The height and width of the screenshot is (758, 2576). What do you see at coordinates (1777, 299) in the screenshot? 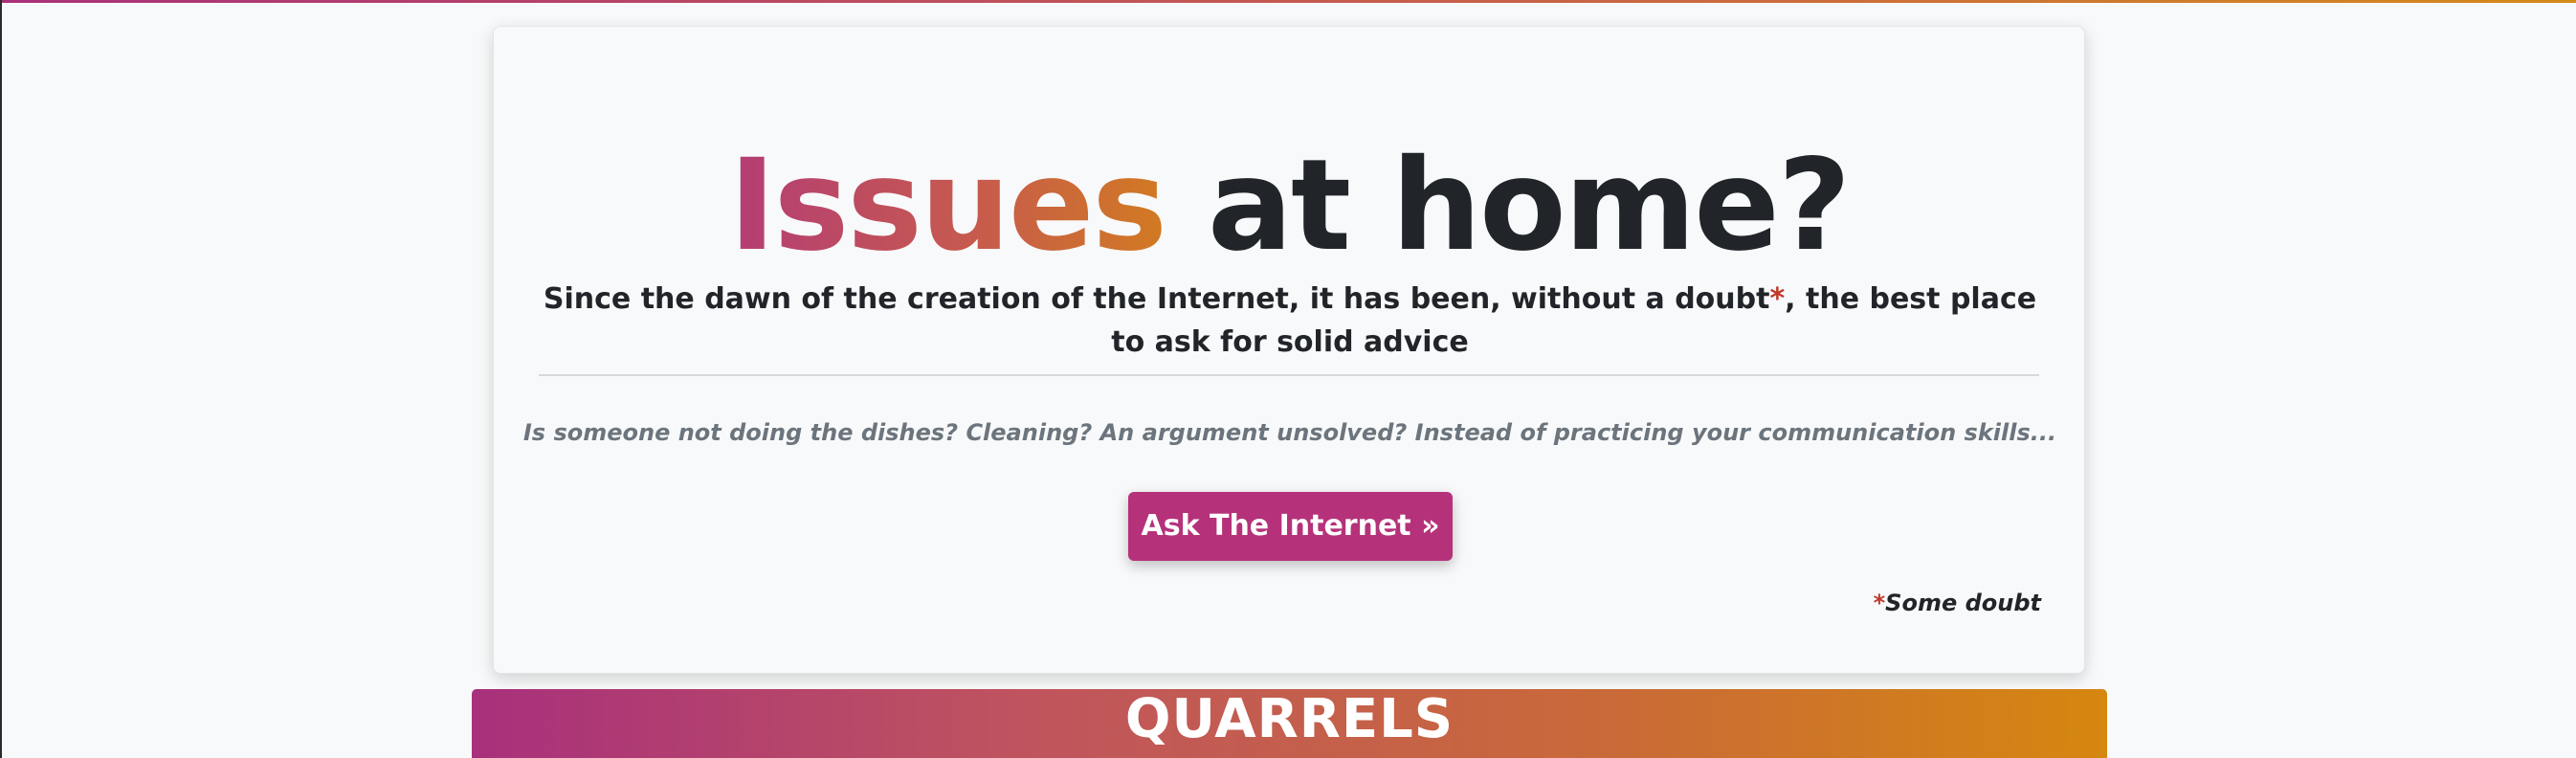
I see `subtitle-asterisk: *` at bounding box center [1777, 299].